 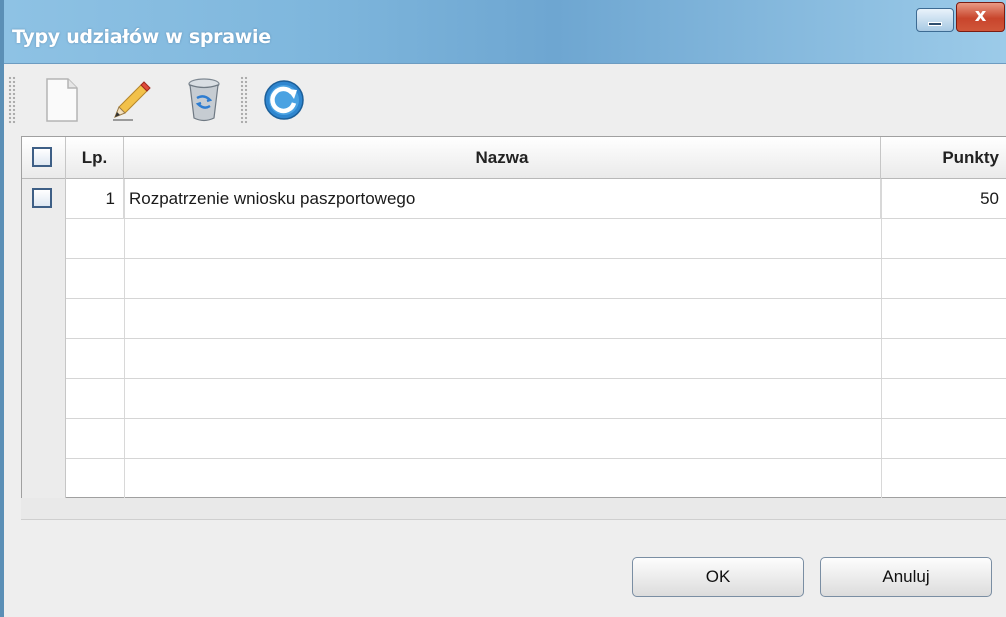 I want to click on column-header-punkty: Punkty, so click(x=943, y=158).